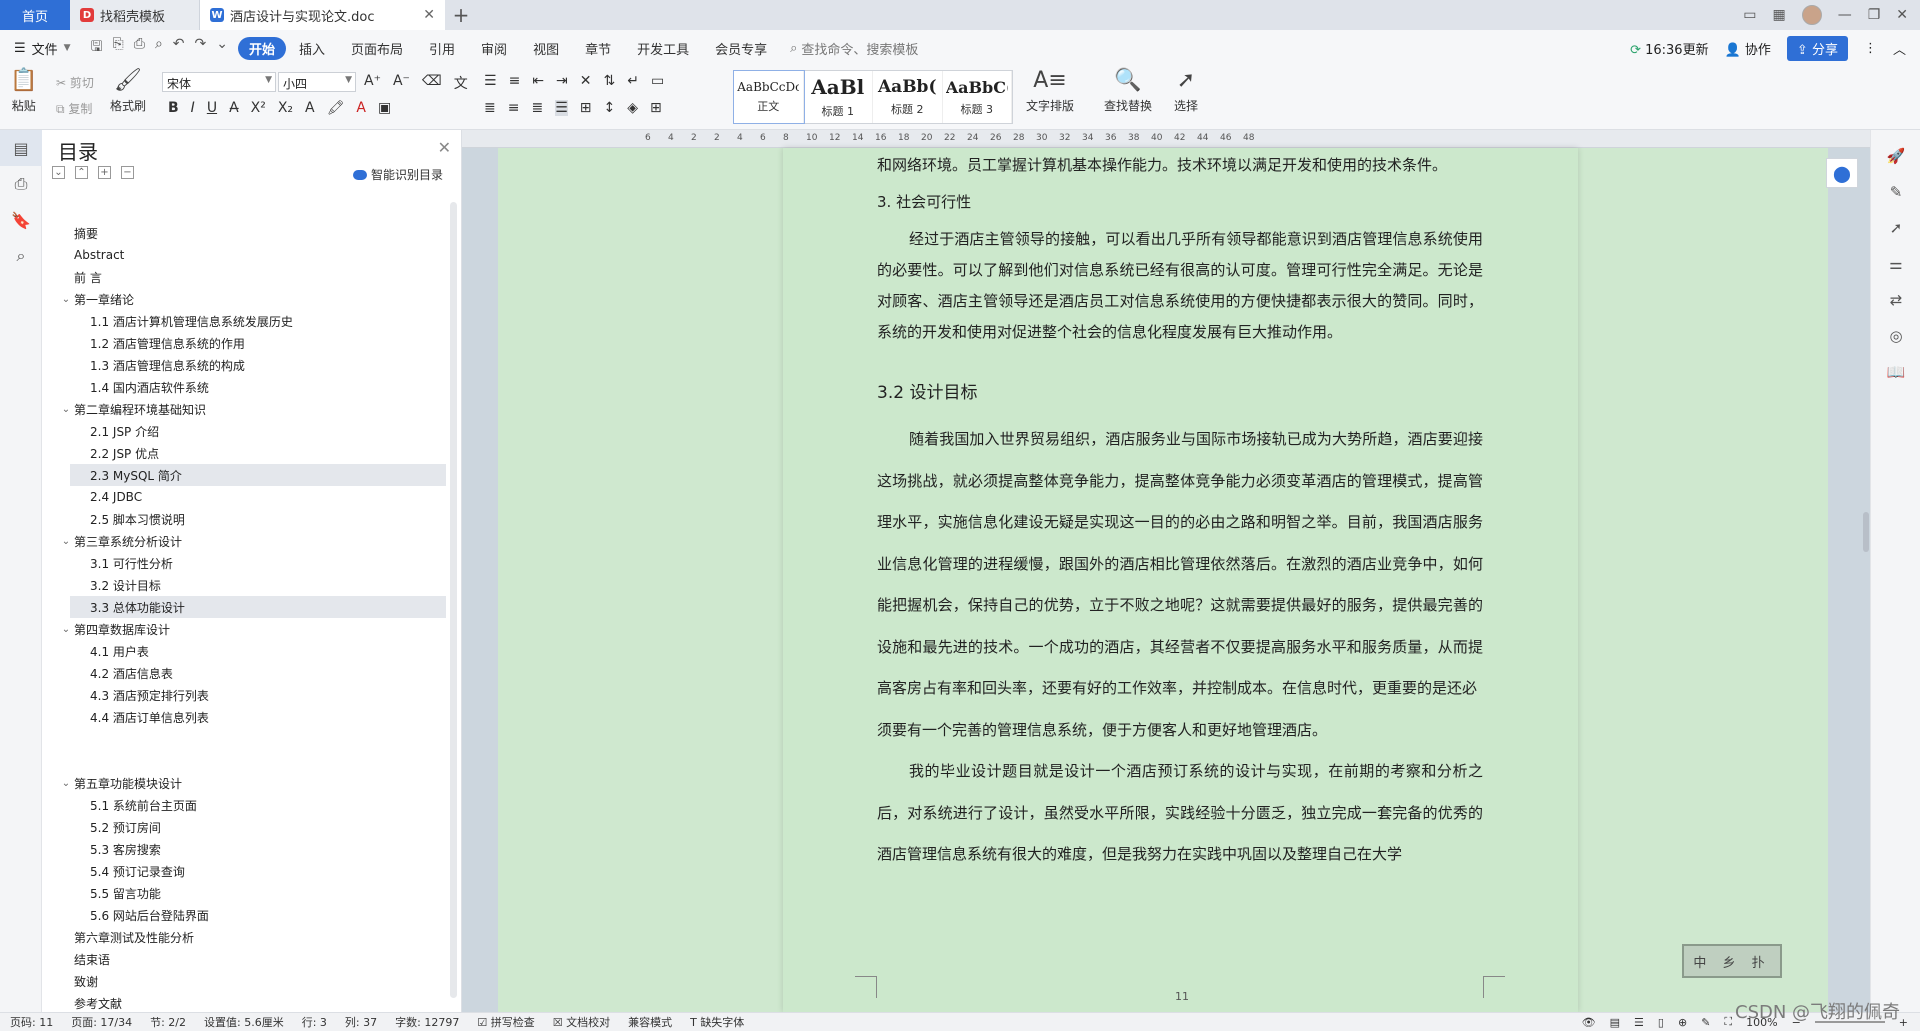  I want to click on pinyin-icon: 文, so click(461, 83).